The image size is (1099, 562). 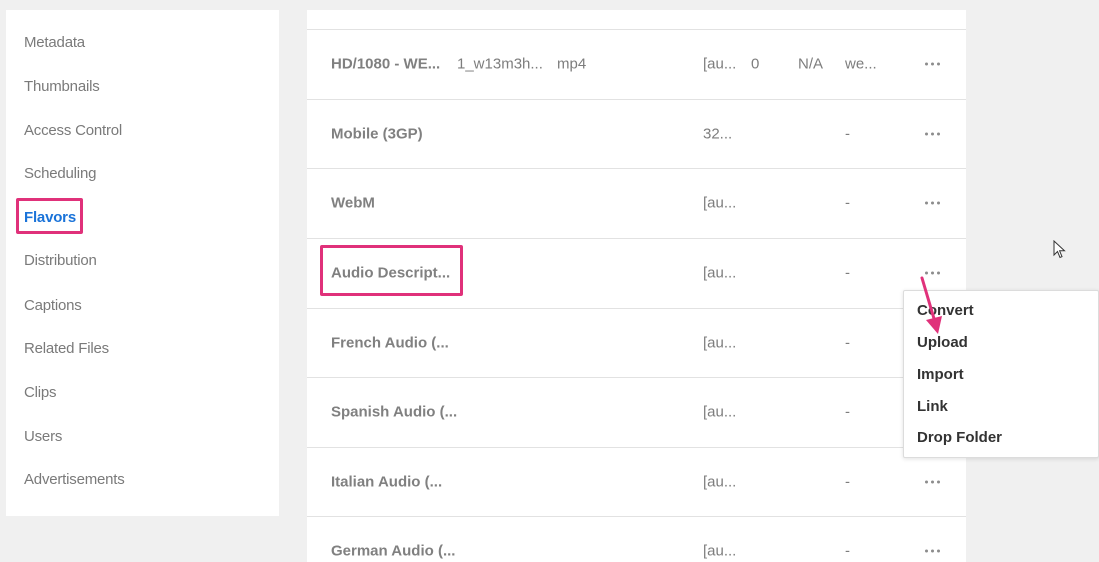 What do you see at coordinates (73, 130) in the screenshot?
I see `sidebar-item-access-control: Access Control` at bounding box center [73, 130].